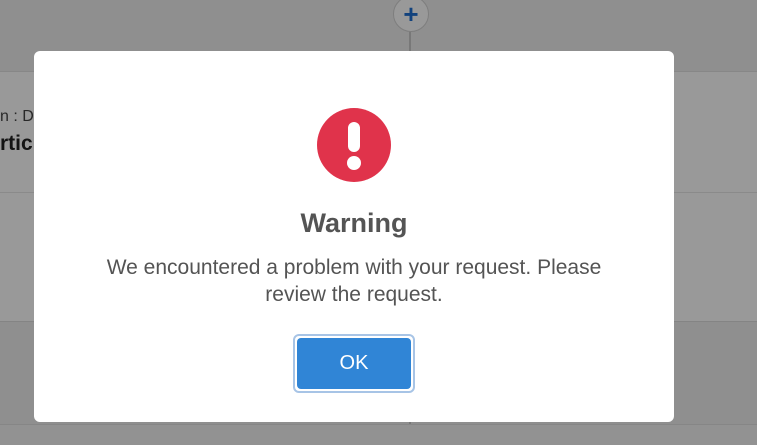 This screenshot has height=445, width=757. What do you see at coordinates (354, 163) in the screenshot?
I see `exclamation-dot` at bounding box center [354, 163].